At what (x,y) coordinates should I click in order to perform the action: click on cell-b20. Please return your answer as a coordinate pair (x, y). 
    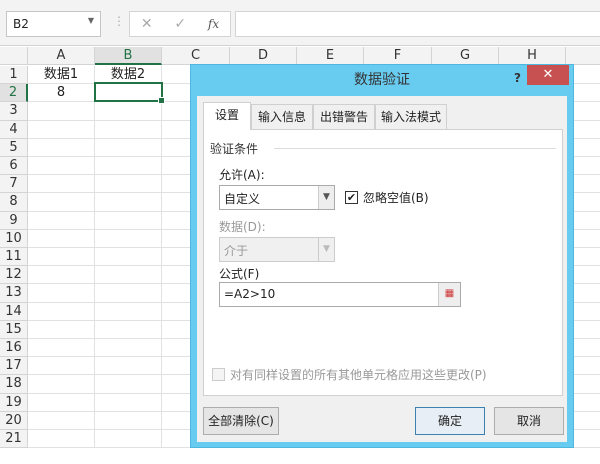
    Looking at the image, I should click on (128, 420).